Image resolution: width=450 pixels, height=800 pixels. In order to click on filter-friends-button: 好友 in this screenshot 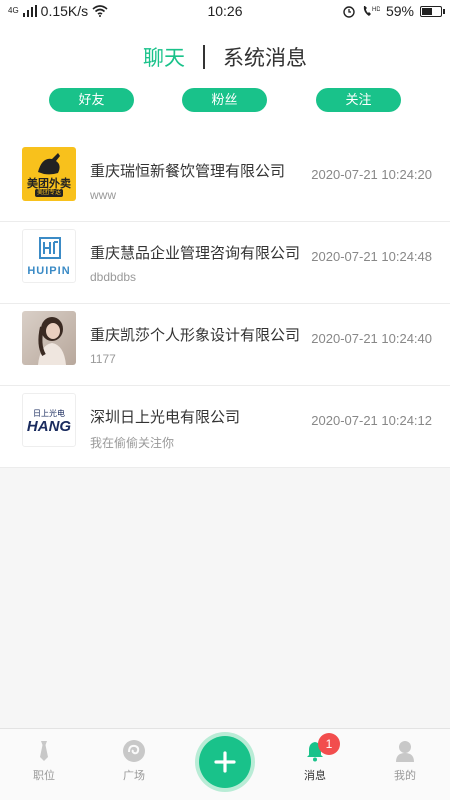, I will do `click(91, 100)`.